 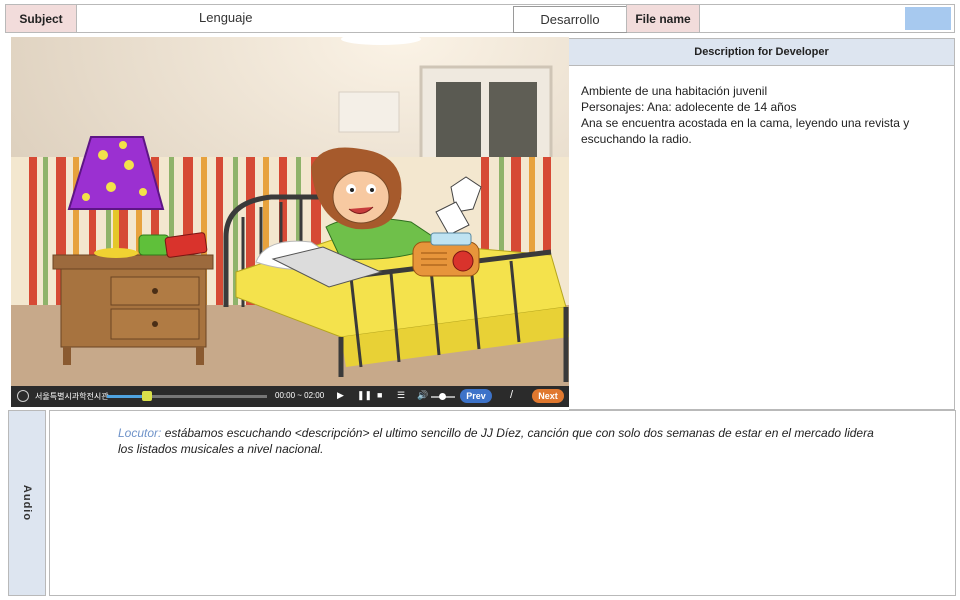 I want to click on progress-fill, so click(x=127, y=396).